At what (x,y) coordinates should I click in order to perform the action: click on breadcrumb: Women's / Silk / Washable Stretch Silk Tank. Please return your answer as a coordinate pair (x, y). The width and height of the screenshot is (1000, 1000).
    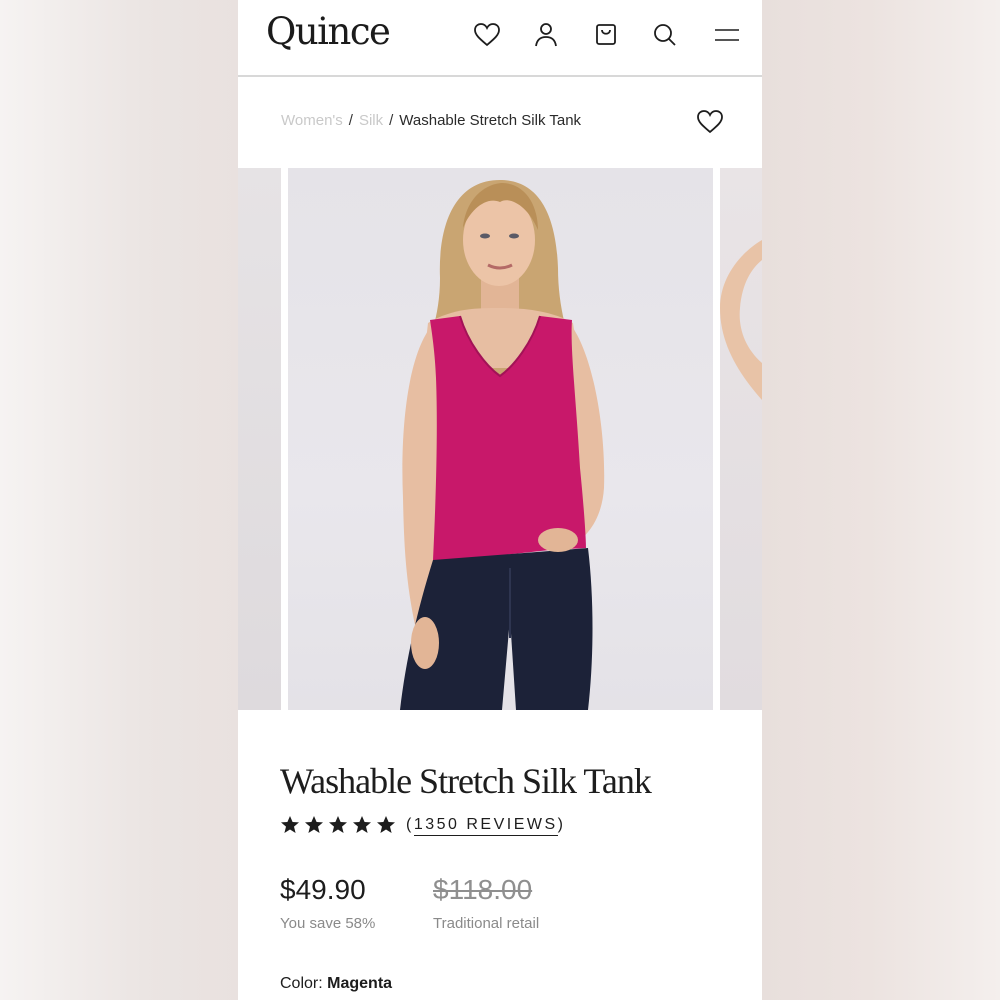
    Looking at the image, I should click on (431, 120).